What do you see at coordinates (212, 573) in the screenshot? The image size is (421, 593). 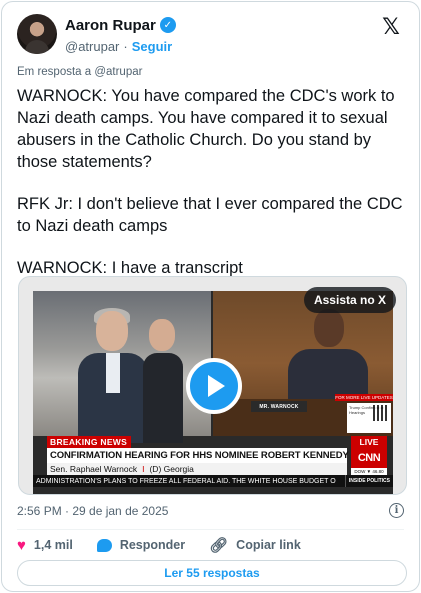 I see `read-replies-button: Ler 55 respostas` at bounding box center [212, 573].